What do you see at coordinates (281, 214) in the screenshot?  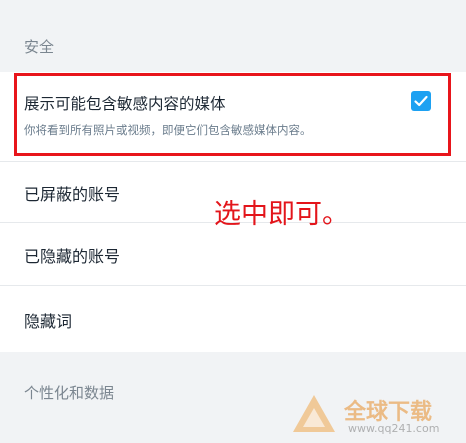 I see `annotation-text: 选中即可。` at bounding box center [281, 214].